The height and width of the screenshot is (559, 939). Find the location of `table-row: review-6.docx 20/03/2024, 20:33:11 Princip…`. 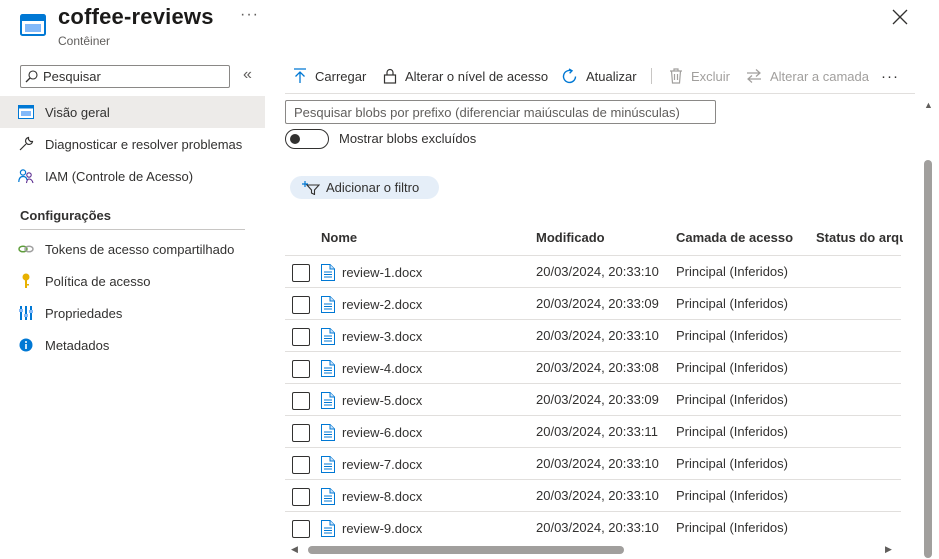

table-row: review-6.docx 20/03/2024, 20:33:11 Princip… is located at coordinates (593, 431).